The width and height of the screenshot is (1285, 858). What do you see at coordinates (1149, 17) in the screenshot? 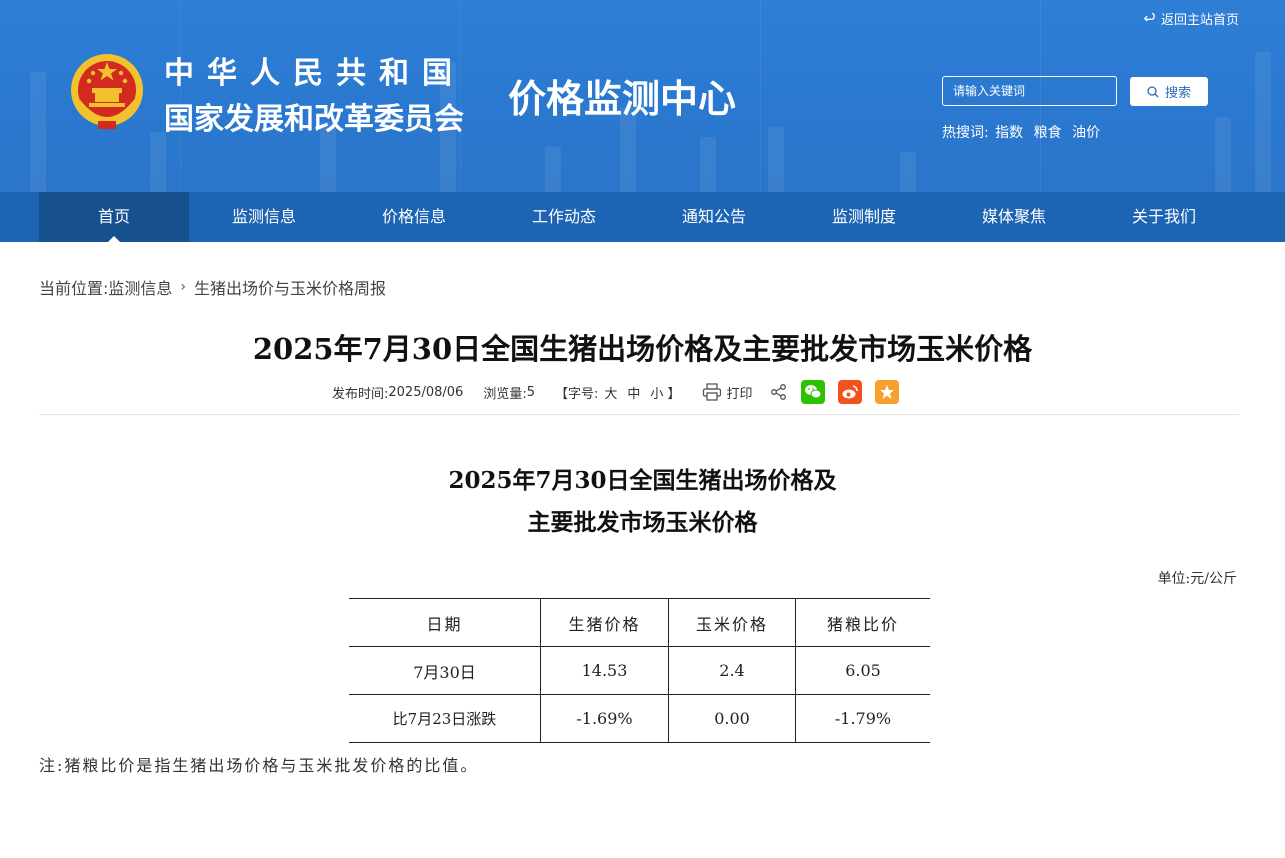
I see `return-icon` at bounding box center [1149, 17].